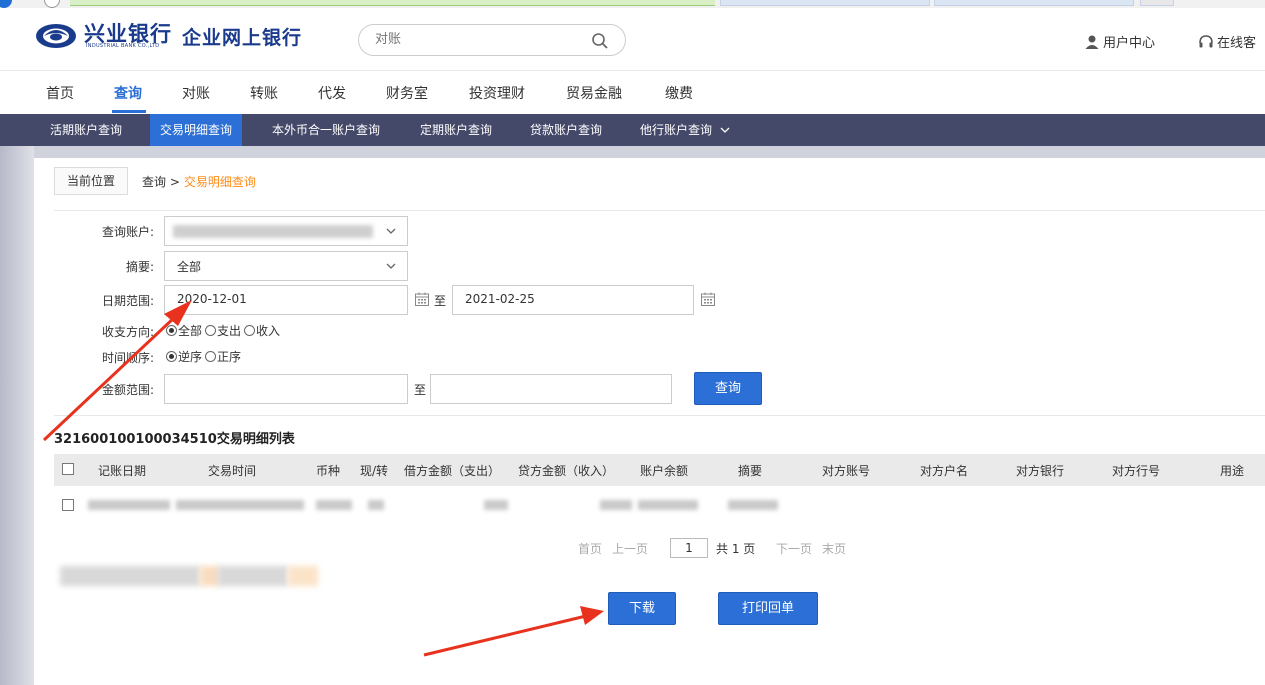 The height and width of the screenshot is (685, 1265). I want to click on nav-query: 查询, so click(128, 93).